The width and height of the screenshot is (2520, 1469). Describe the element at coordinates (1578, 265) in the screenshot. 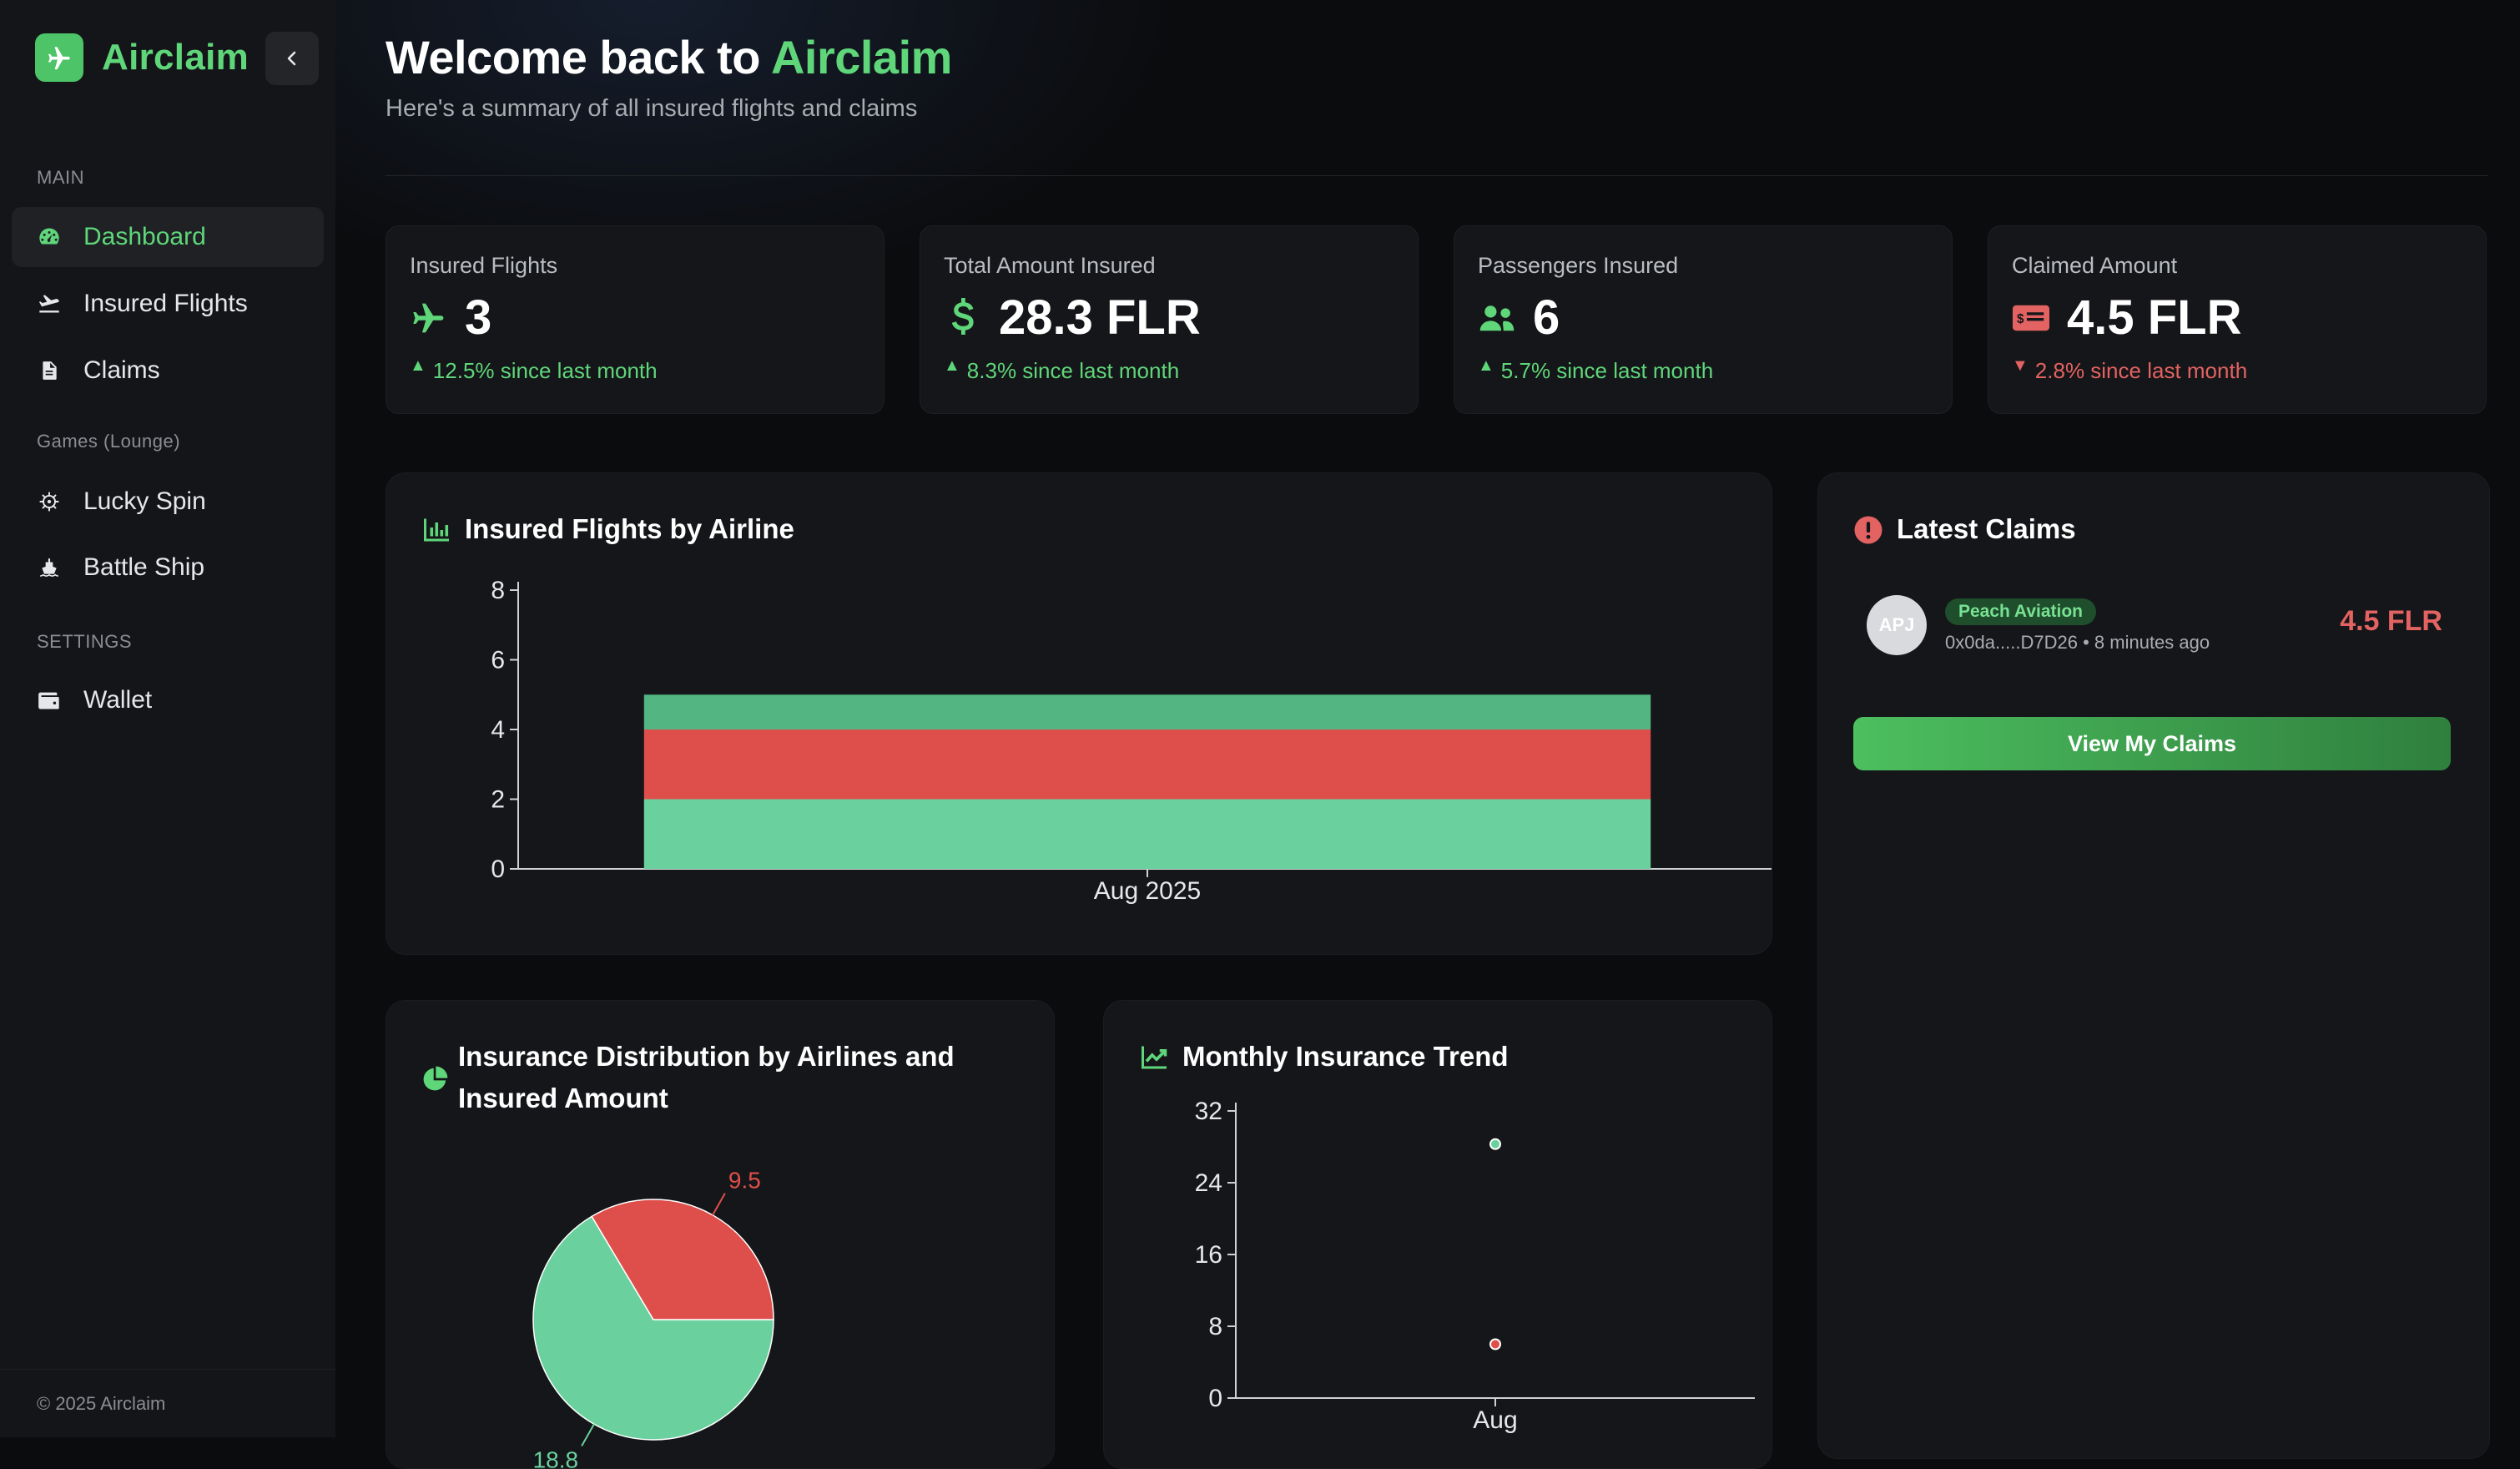

I see `stat-label: Passengers Insured` at that location.